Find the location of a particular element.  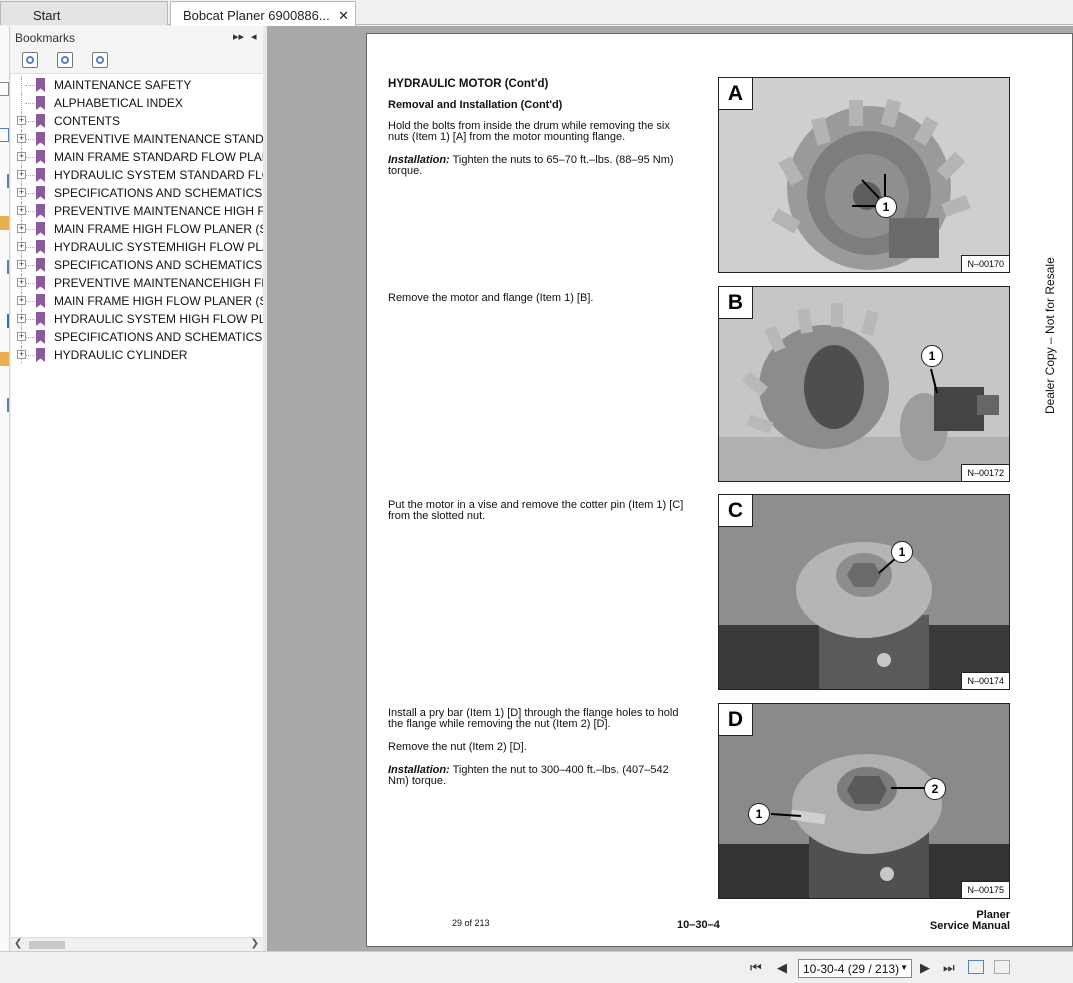

bookmark-item: + HYDRAULIC CYLINDER is located at coordinates (137, 355).